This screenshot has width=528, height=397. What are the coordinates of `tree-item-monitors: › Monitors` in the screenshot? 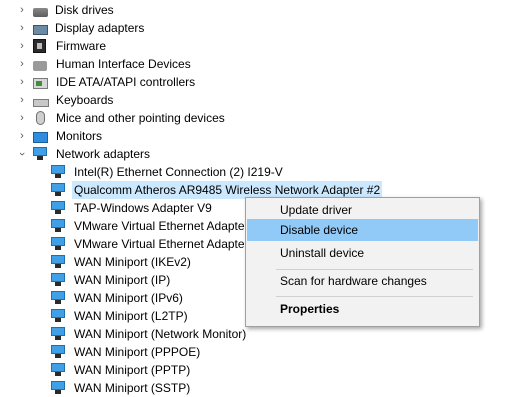 It's located at (60, 136).